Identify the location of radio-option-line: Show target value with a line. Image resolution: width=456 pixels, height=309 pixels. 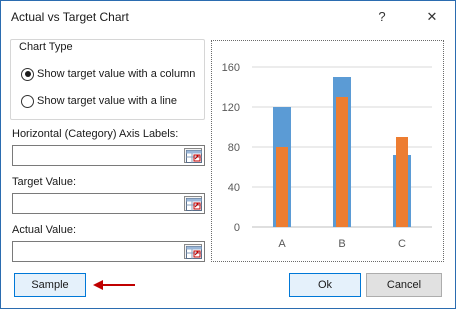
(99, 101).